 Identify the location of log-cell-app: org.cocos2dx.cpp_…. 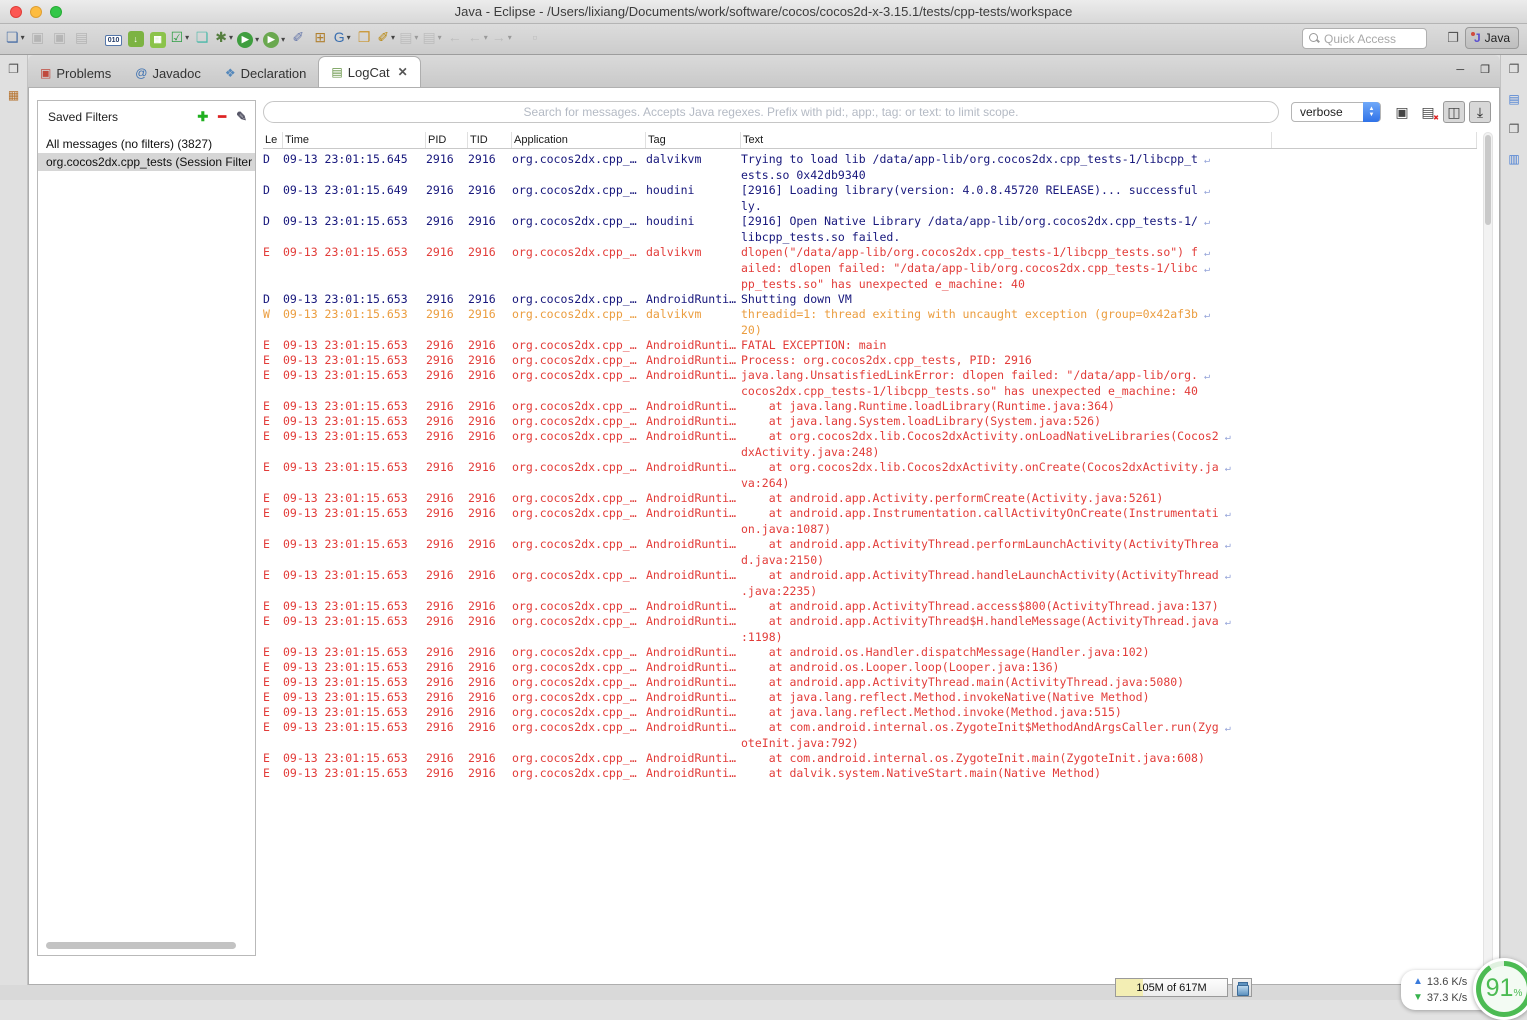
(579, 475).